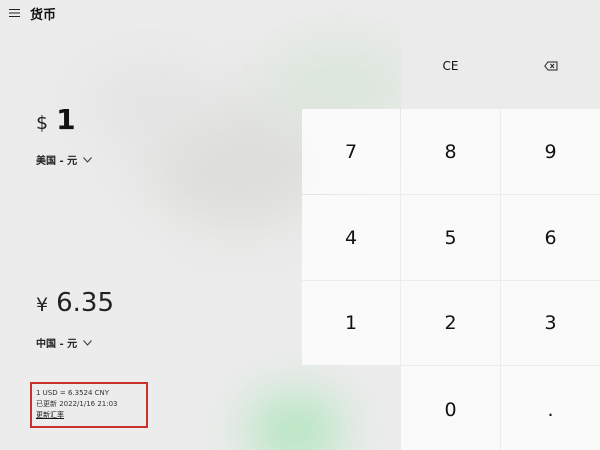 The width and height of the screenshot is (600, 450). Describe the element at coordinates (450, 151) in the screenshot. I see `digit-8-button: 8` at that location.